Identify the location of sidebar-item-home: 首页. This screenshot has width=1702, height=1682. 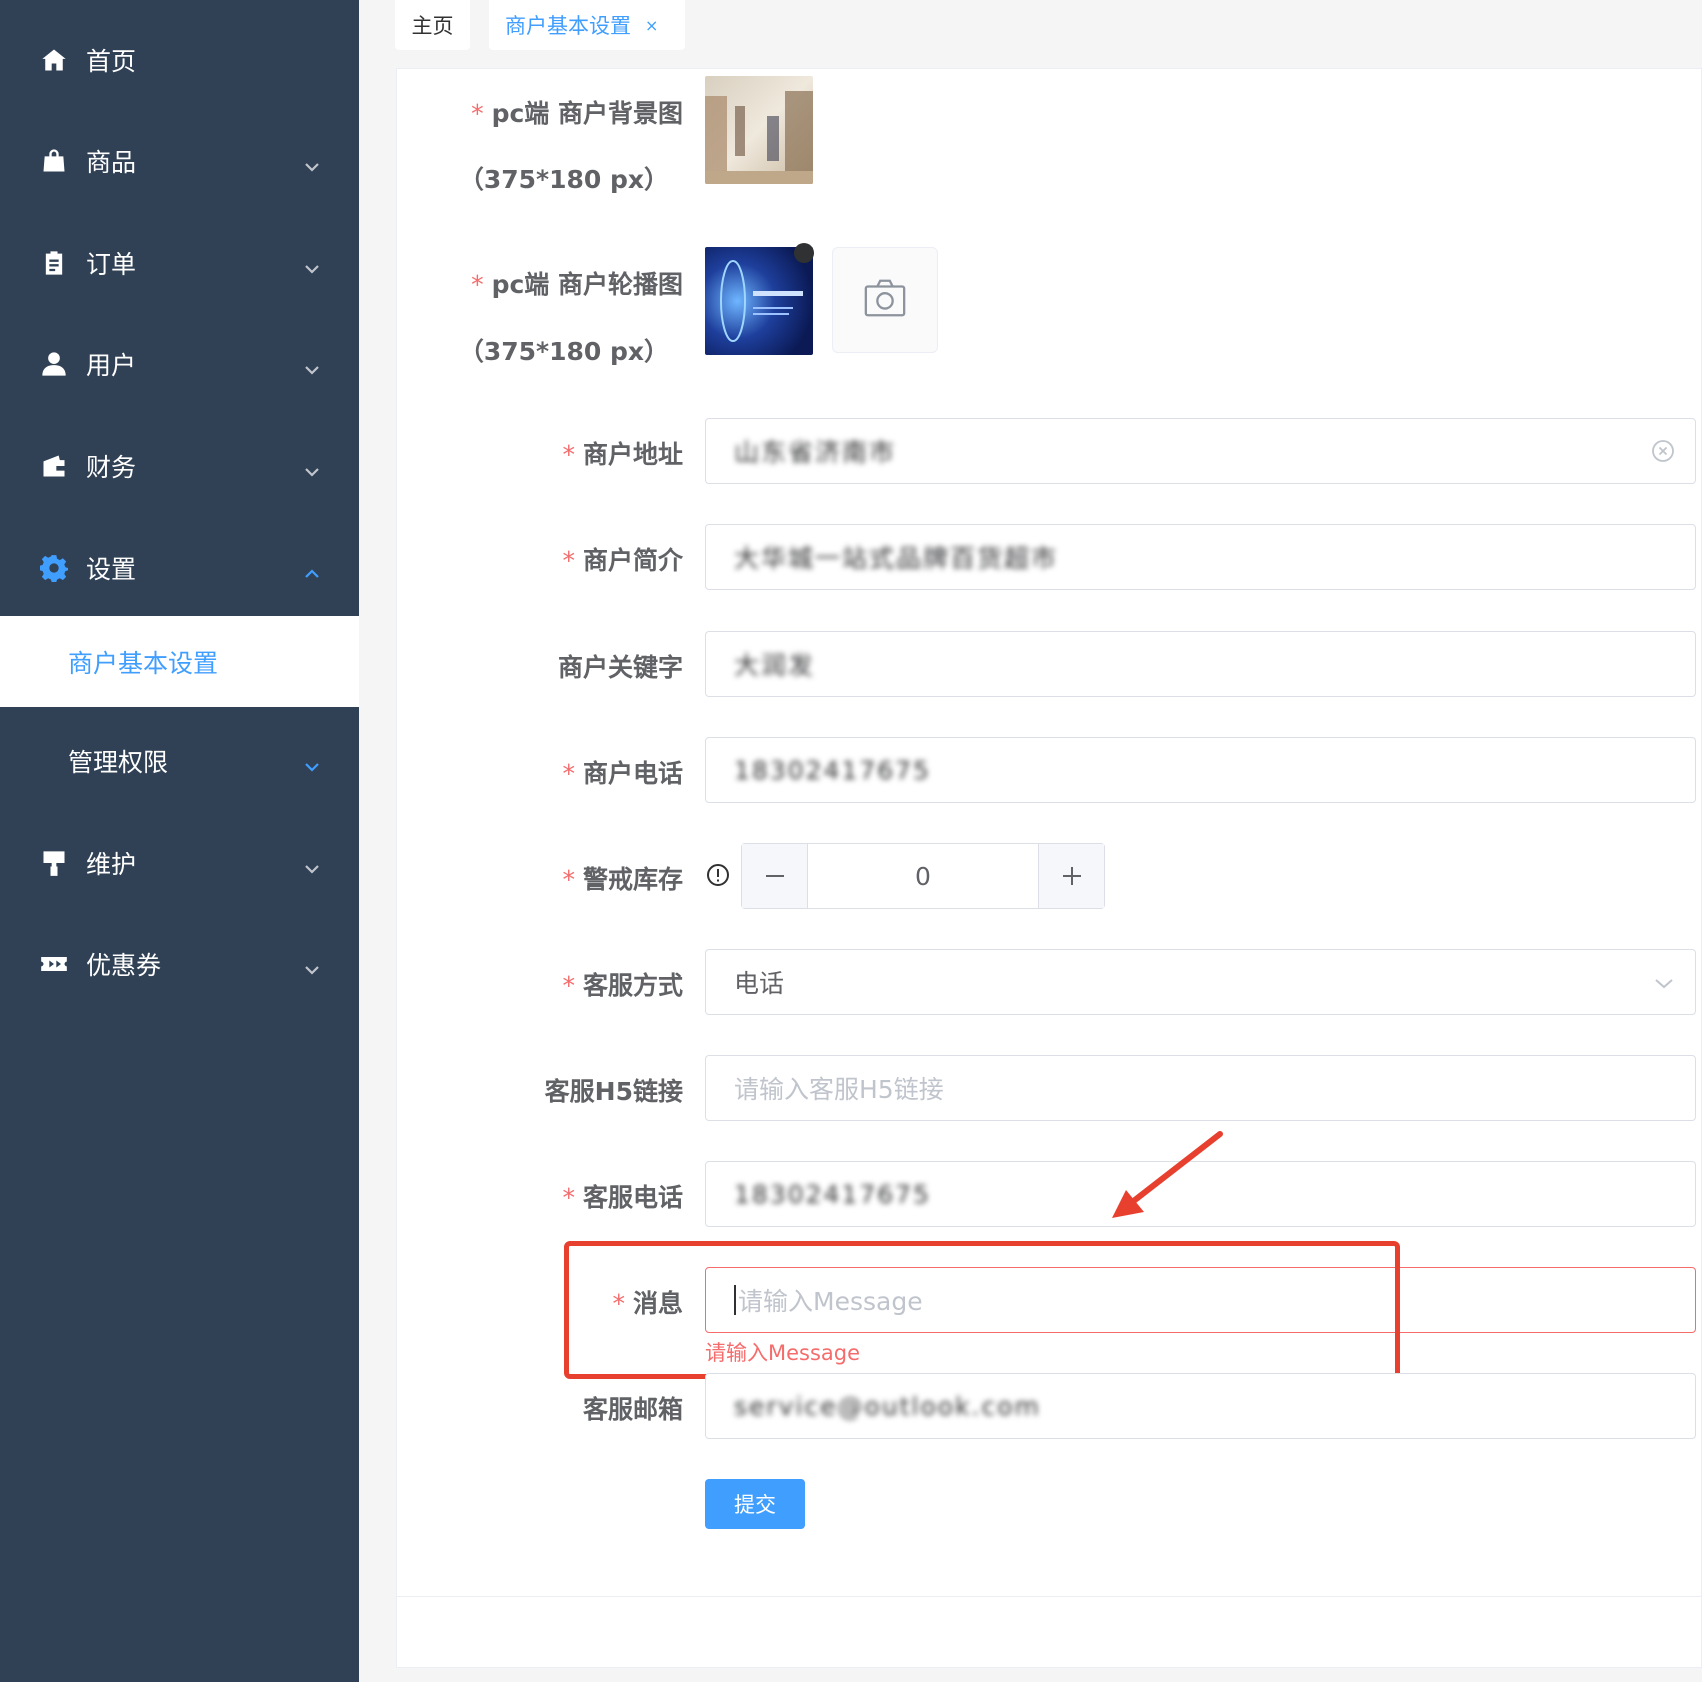
(179, 60).